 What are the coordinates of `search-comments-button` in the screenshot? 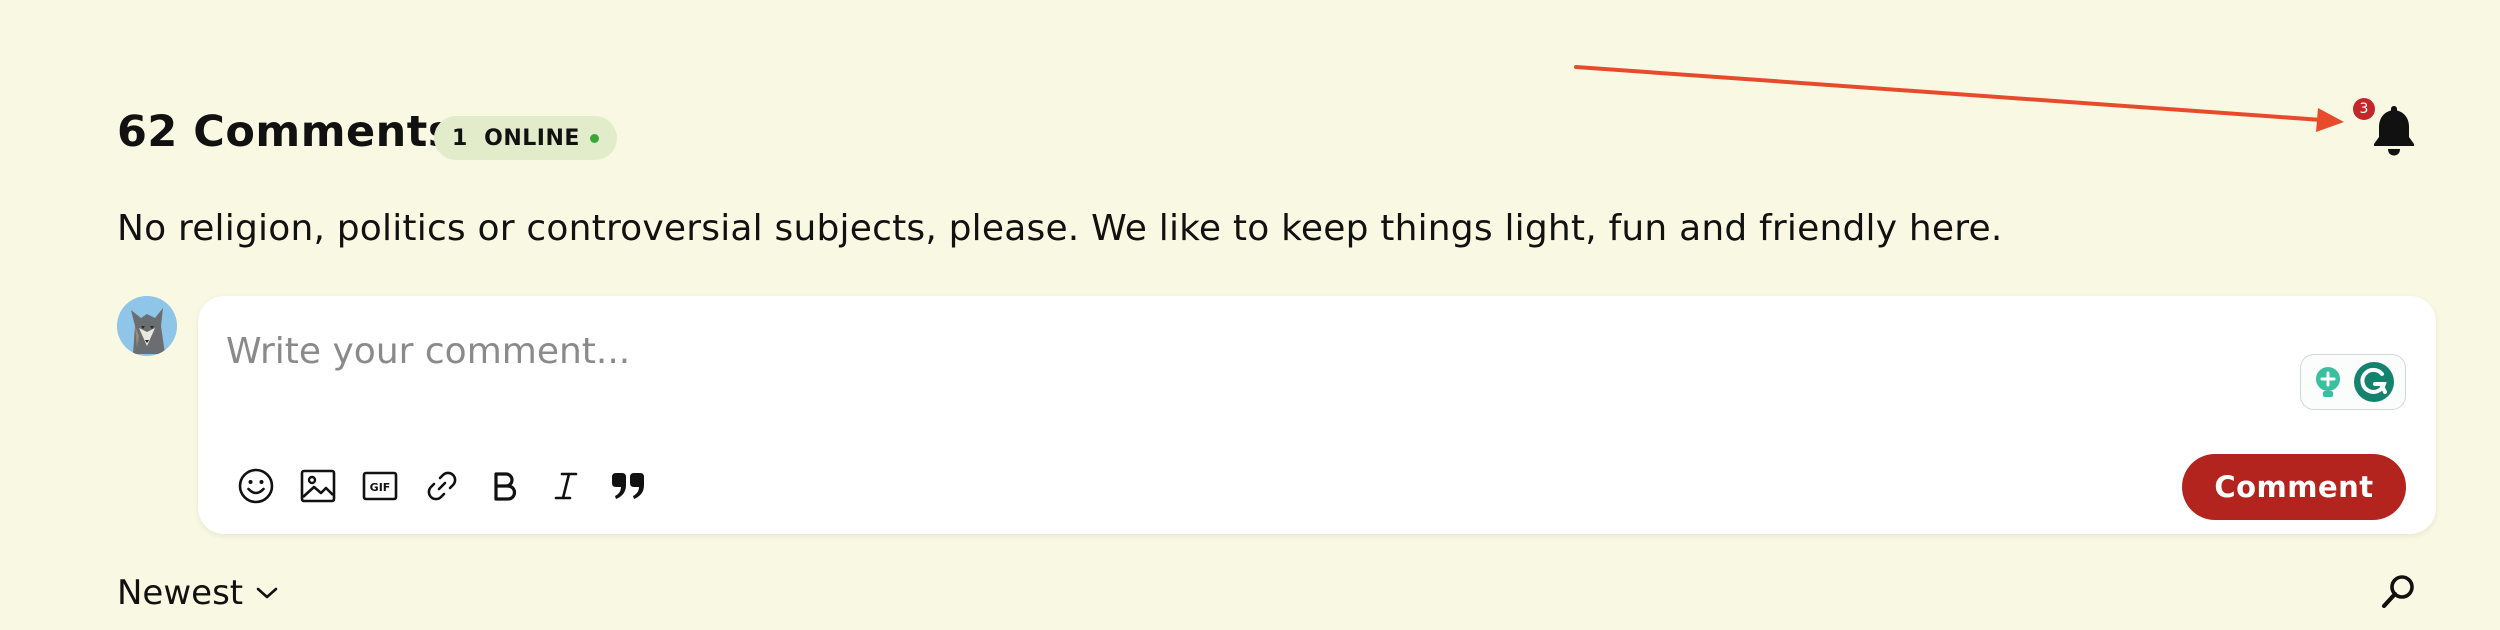 It's located at (2398, 592).